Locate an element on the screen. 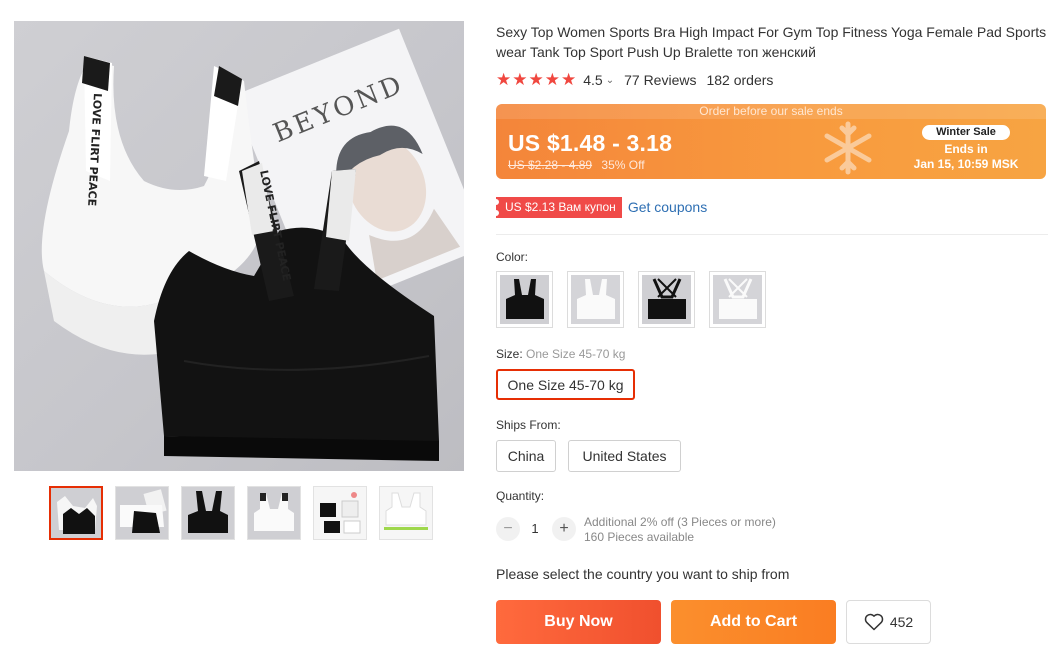  size-option-button: One Size 45-70 kg is located at coordinates (565, 384).